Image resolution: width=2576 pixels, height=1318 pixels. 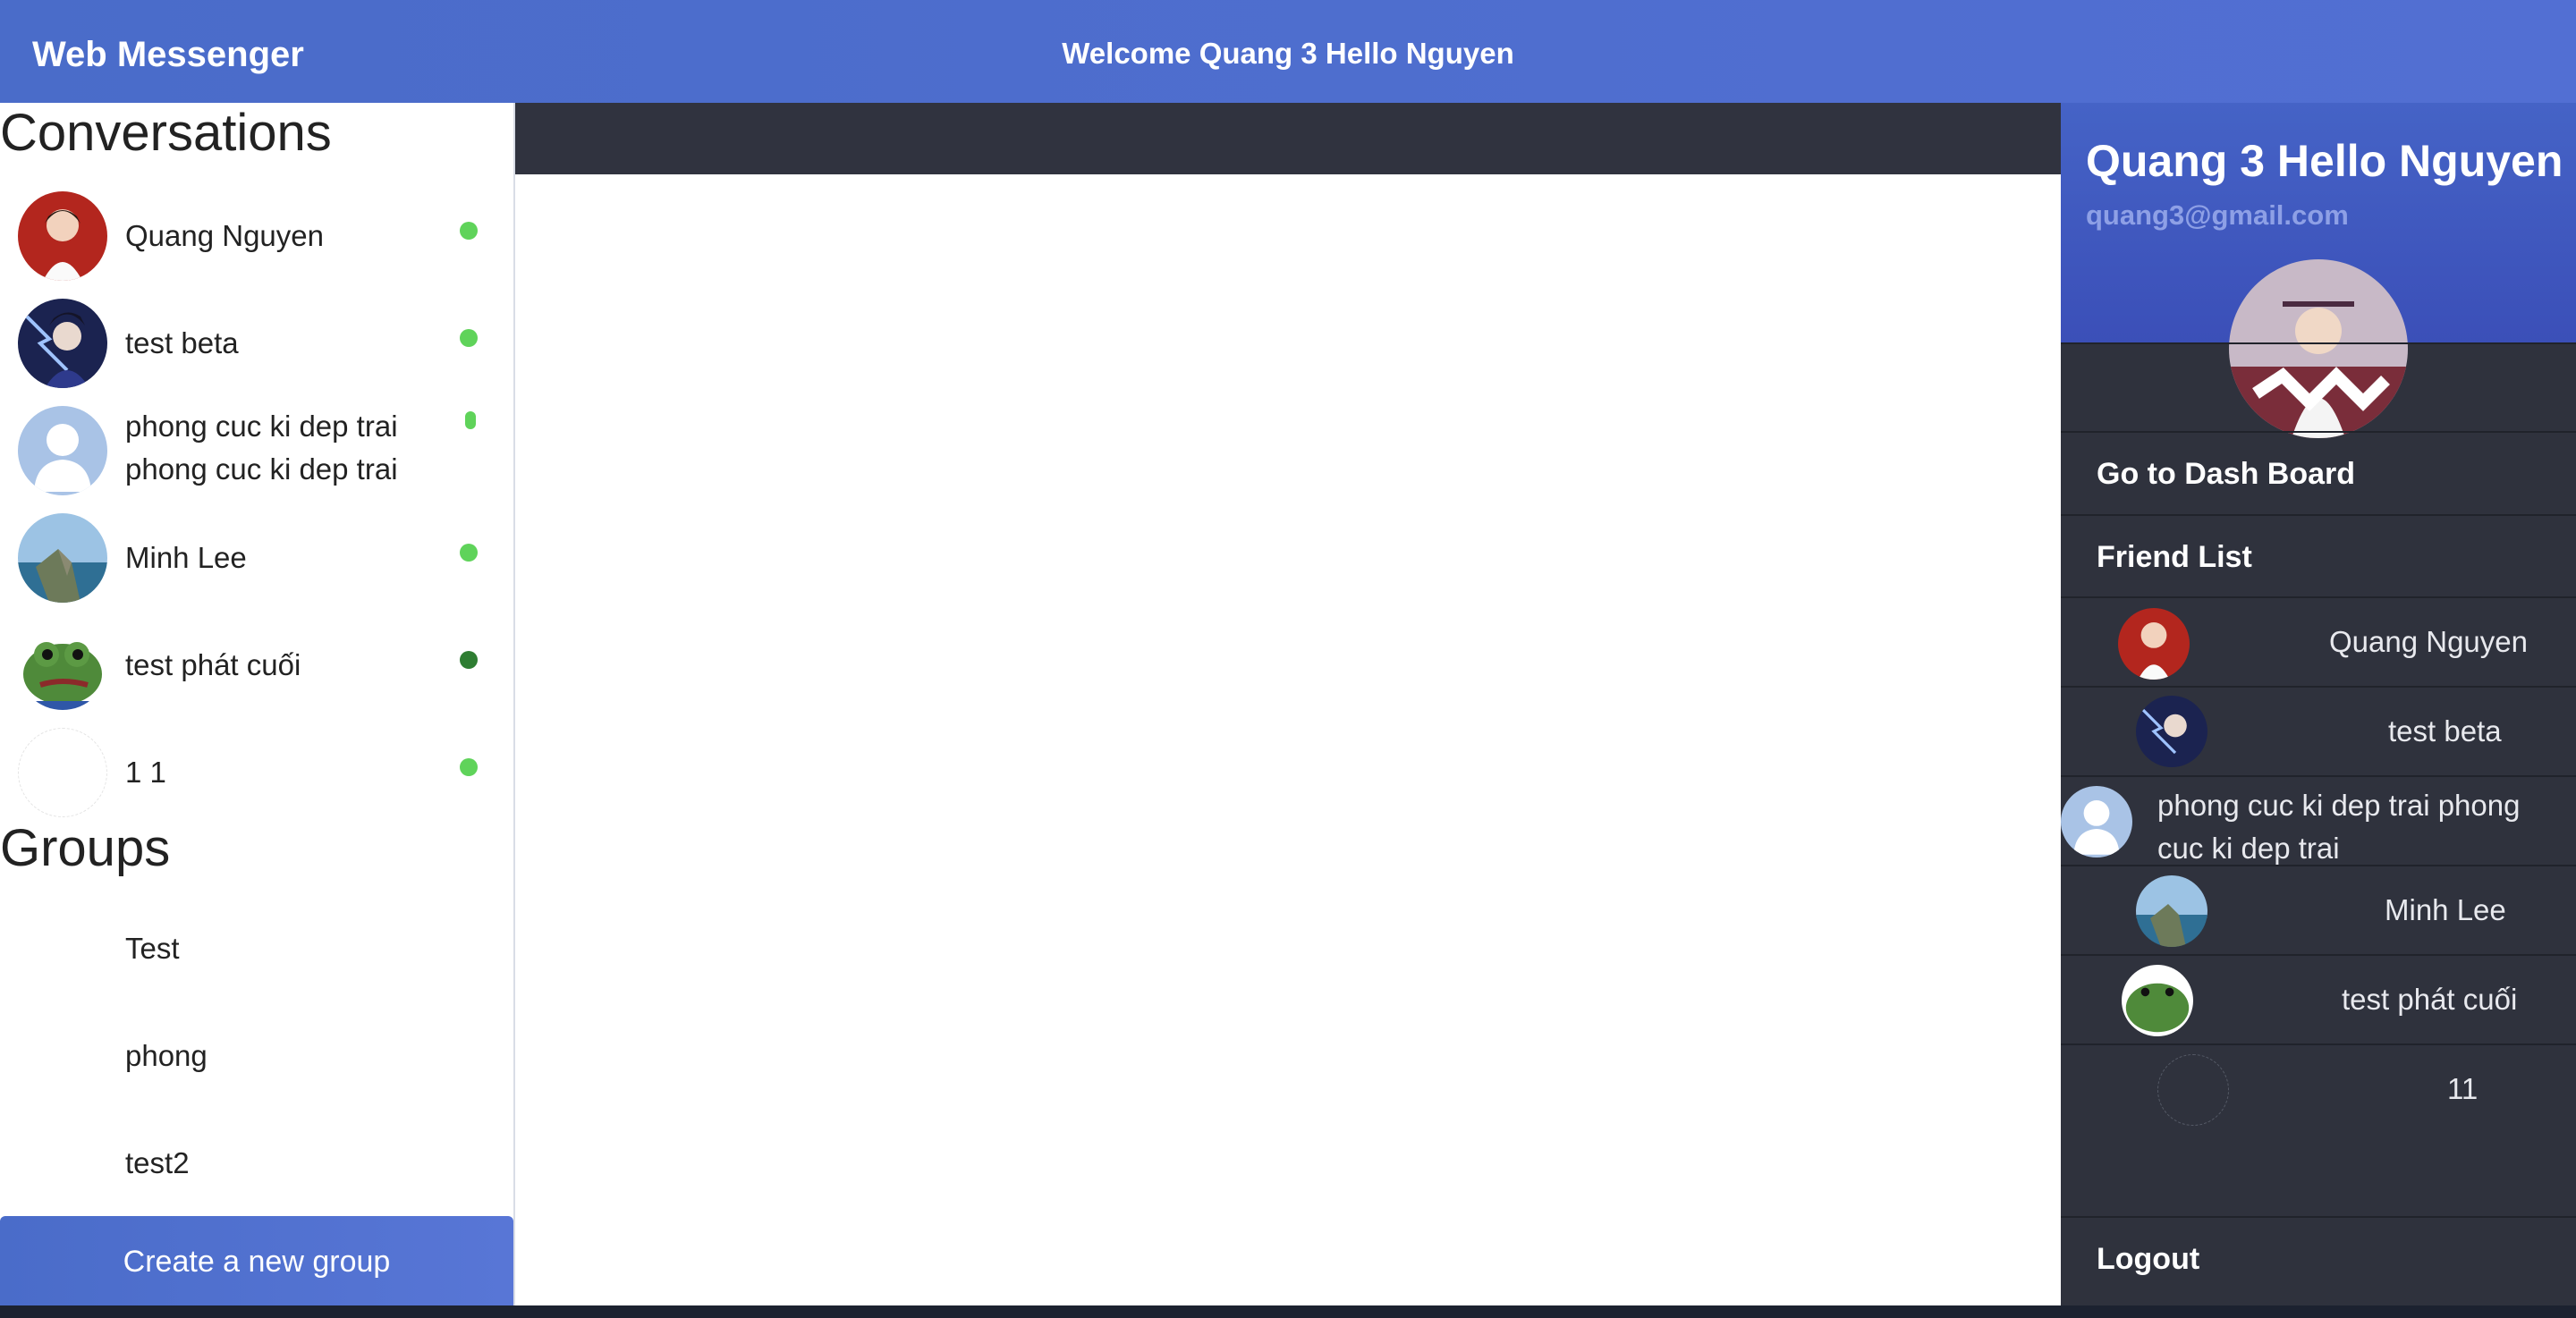 What do you see at coordinates (2318, 642) in the screenshot?
I see `friend-item: Quang Nguyen` at bounding box center [2318, 642].